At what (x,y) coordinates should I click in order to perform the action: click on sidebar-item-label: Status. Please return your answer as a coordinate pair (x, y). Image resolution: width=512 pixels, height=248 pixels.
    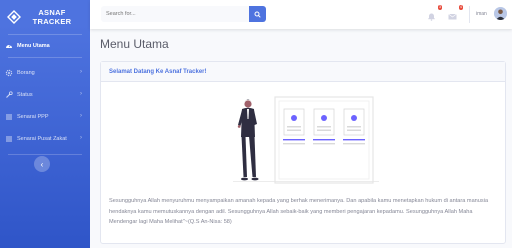
    Looking at the image, I should click on (25, 95).